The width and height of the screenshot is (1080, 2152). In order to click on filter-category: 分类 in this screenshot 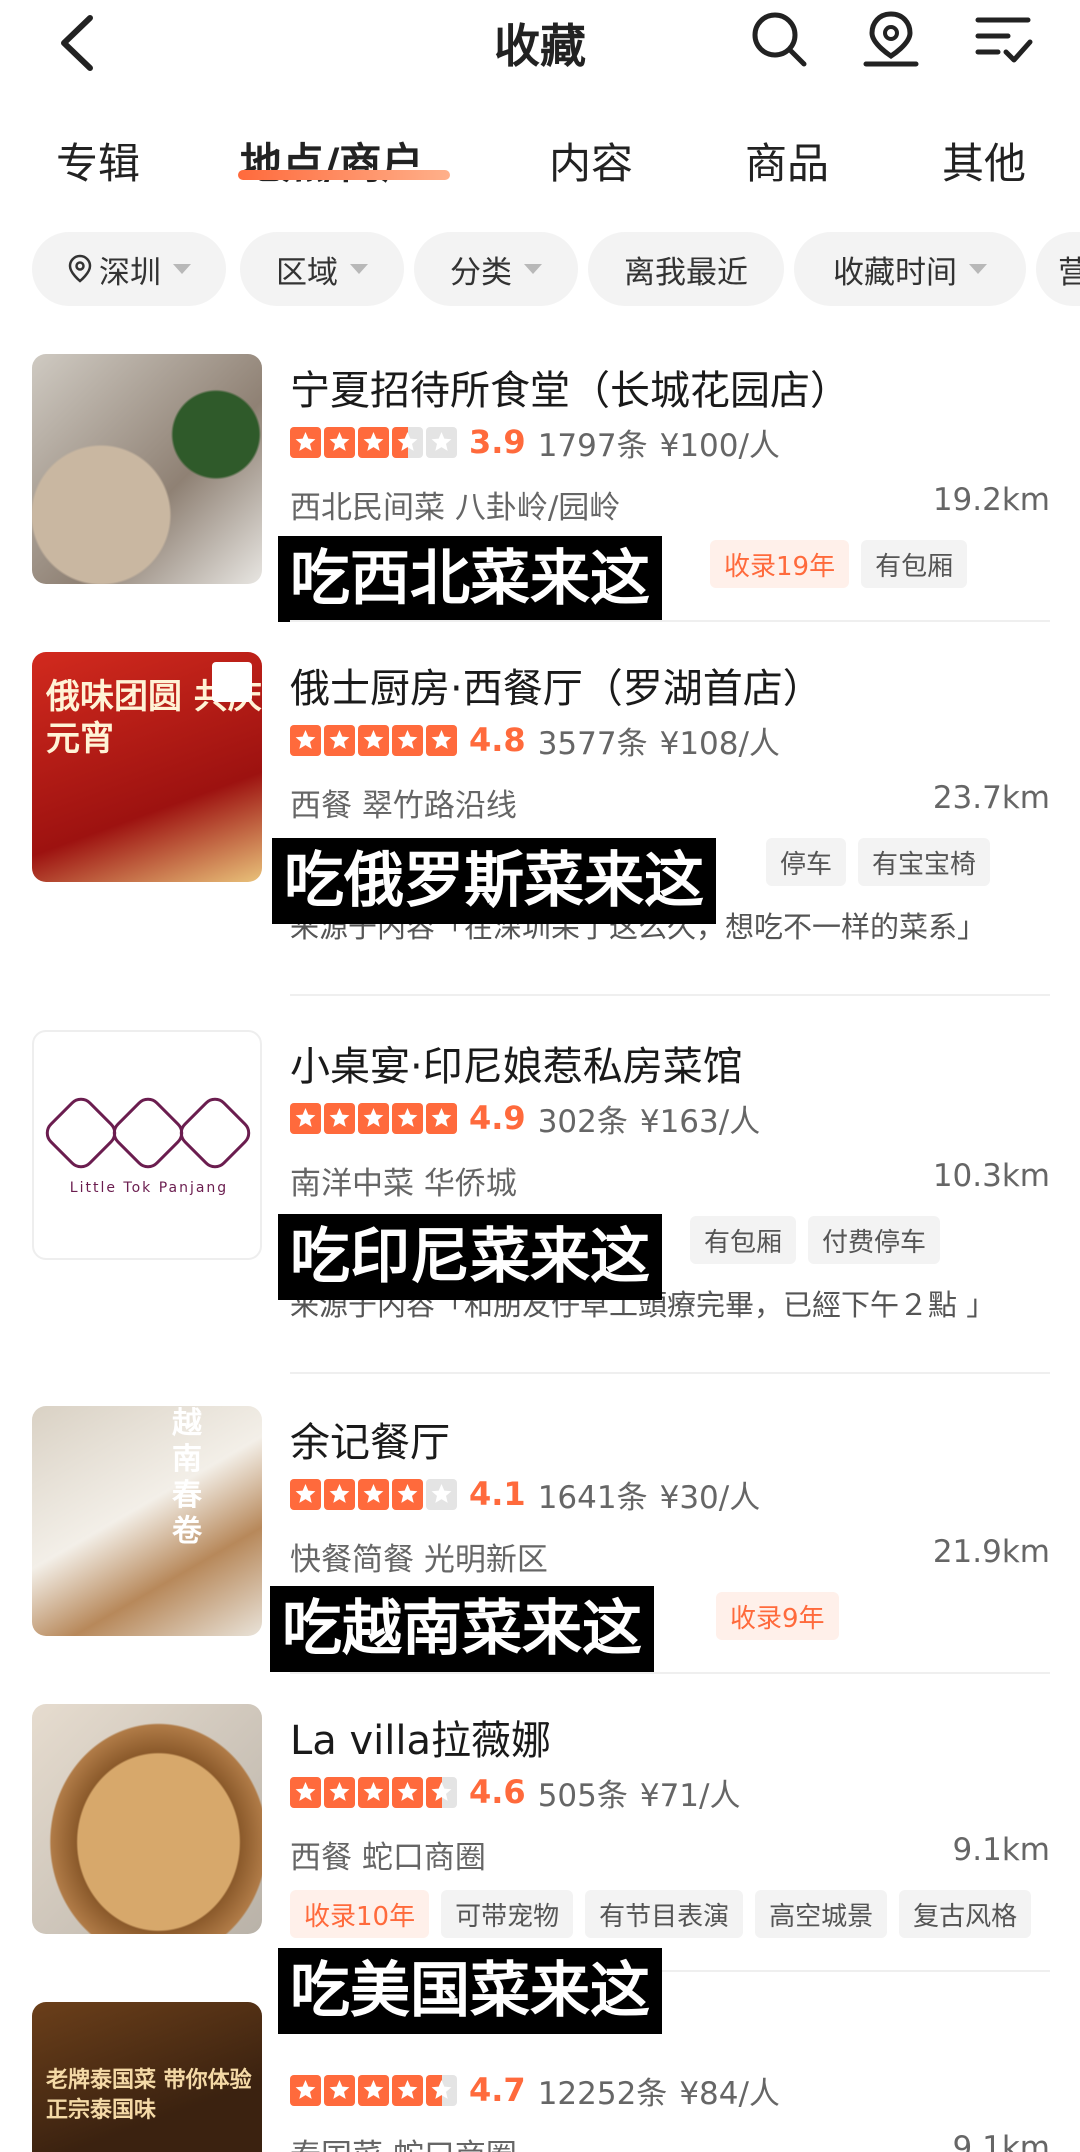, I will do `click(496, 269)`.